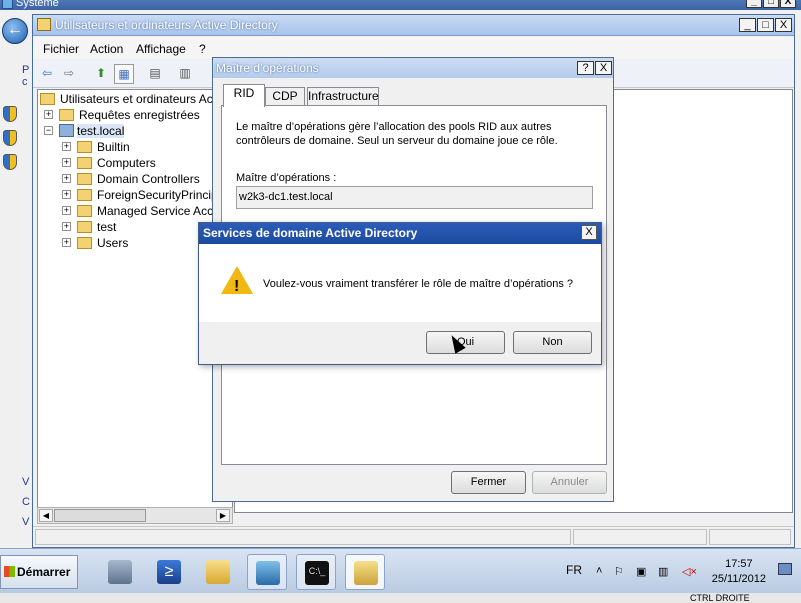  What do you see at coordinates (202, 49) in the screenshot?
I see `menu-help: ?` at bounding box center [202, 49].